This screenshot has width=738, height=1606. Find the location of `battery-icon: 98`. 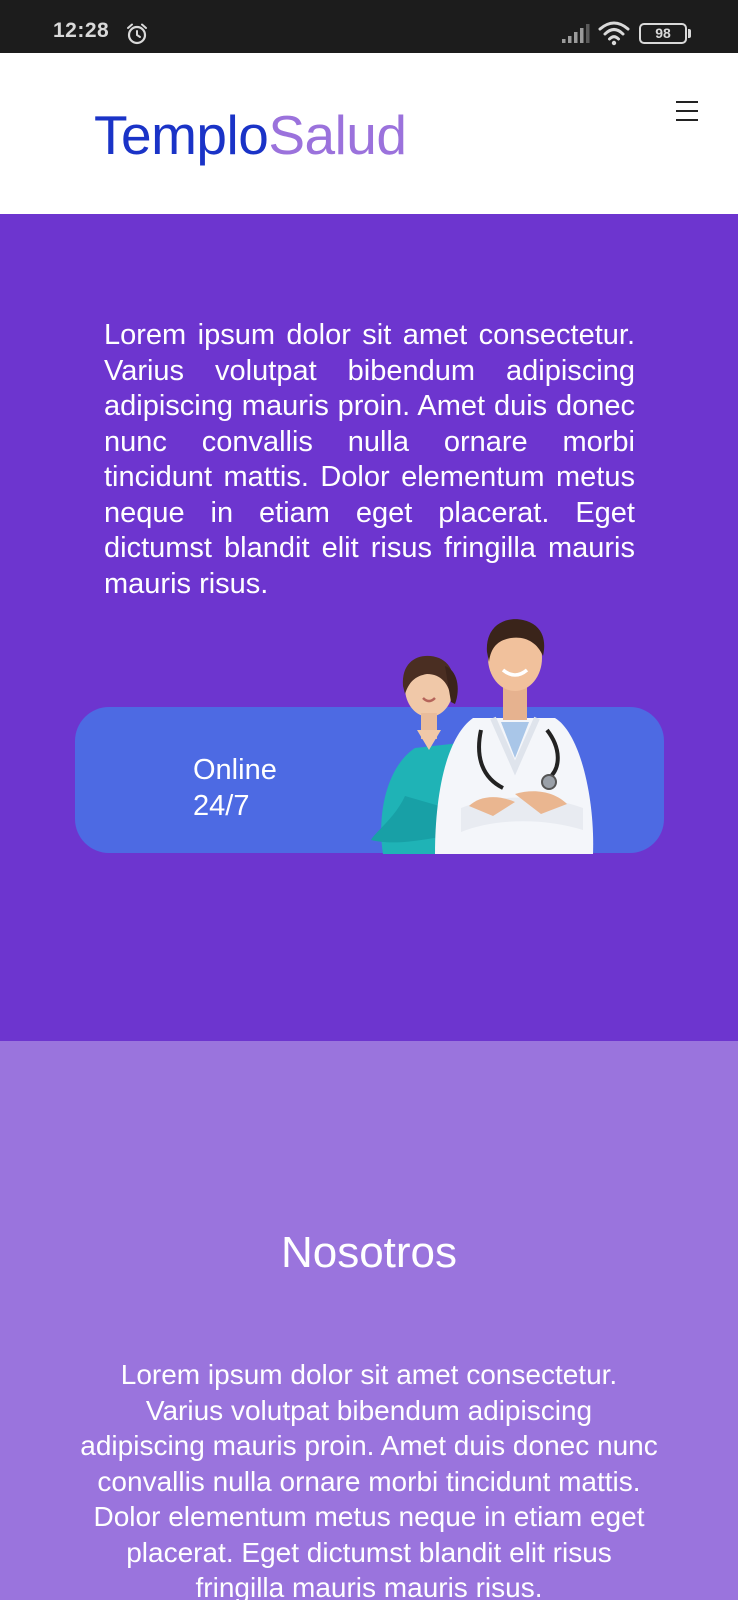

battery-icon: 98 is located at coordinates (663, 33).